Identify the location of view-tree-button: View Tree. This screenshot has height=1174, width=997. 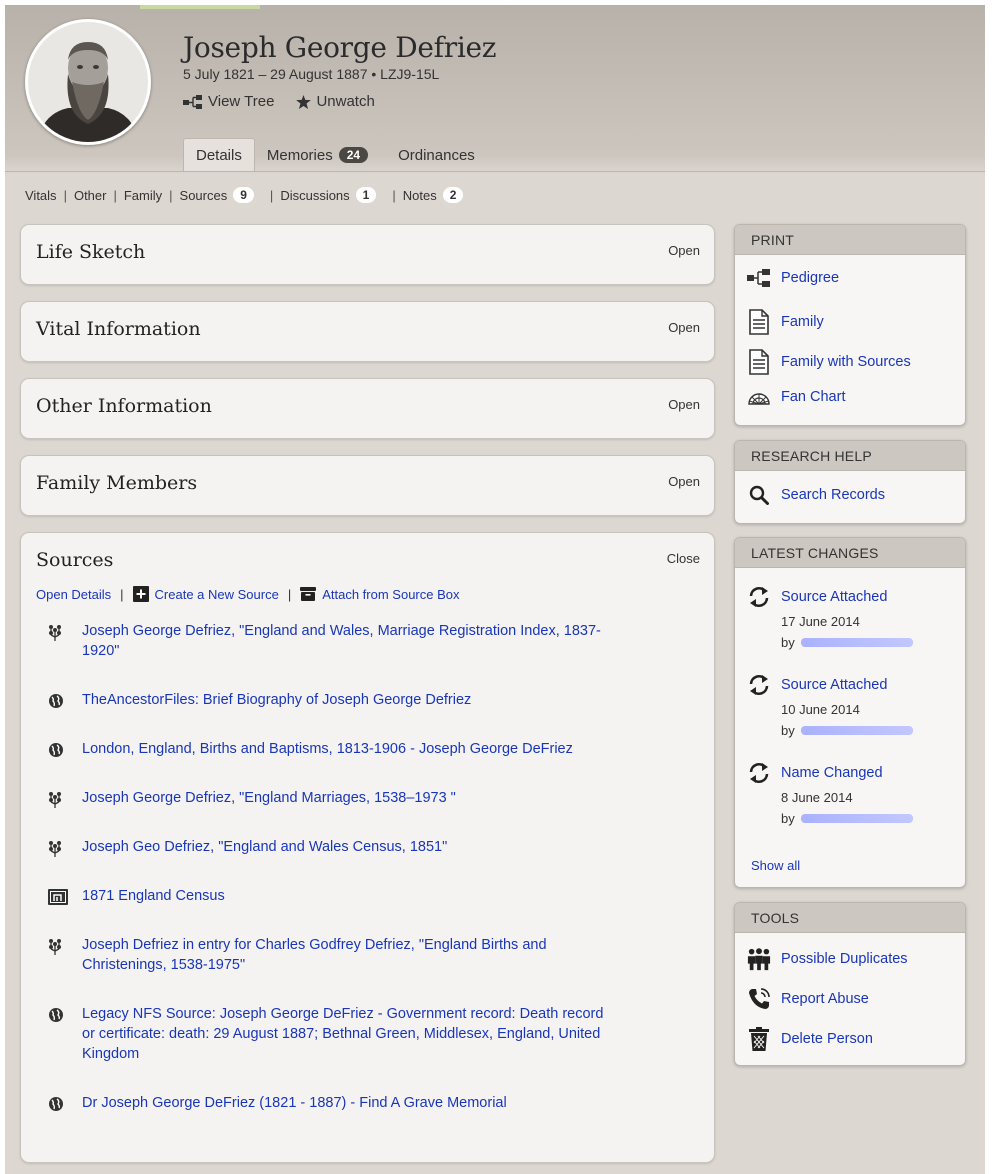
(228, 101).